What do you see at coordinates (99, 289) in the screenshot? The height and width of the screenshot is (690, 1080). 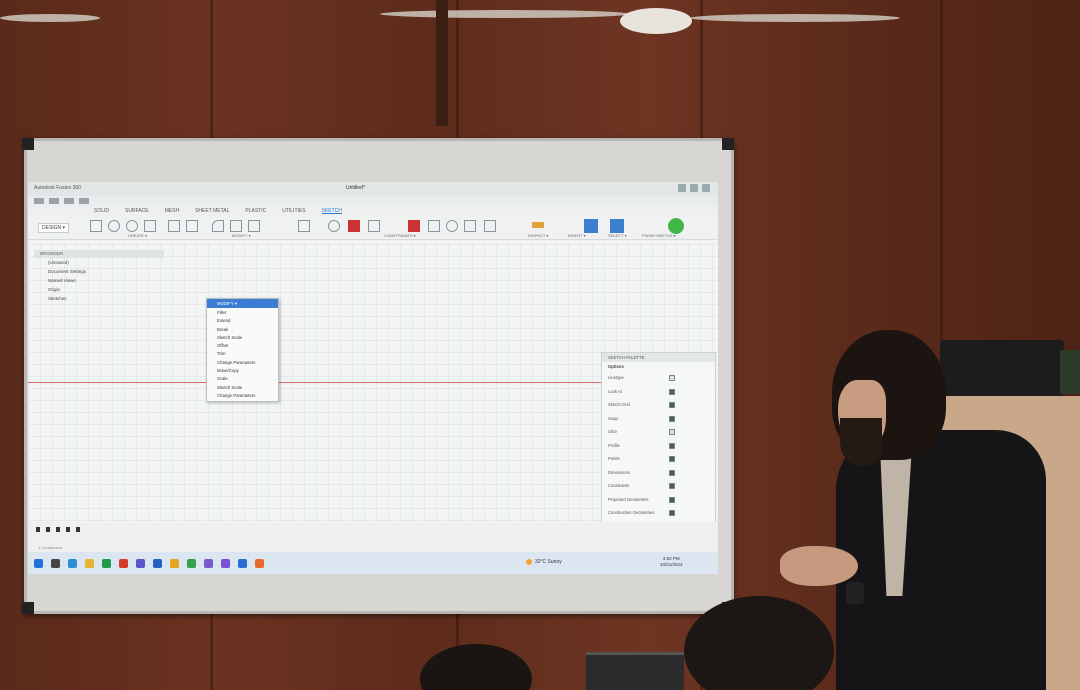 I see `browser-item: Origin` at bounding box center [99, 289].